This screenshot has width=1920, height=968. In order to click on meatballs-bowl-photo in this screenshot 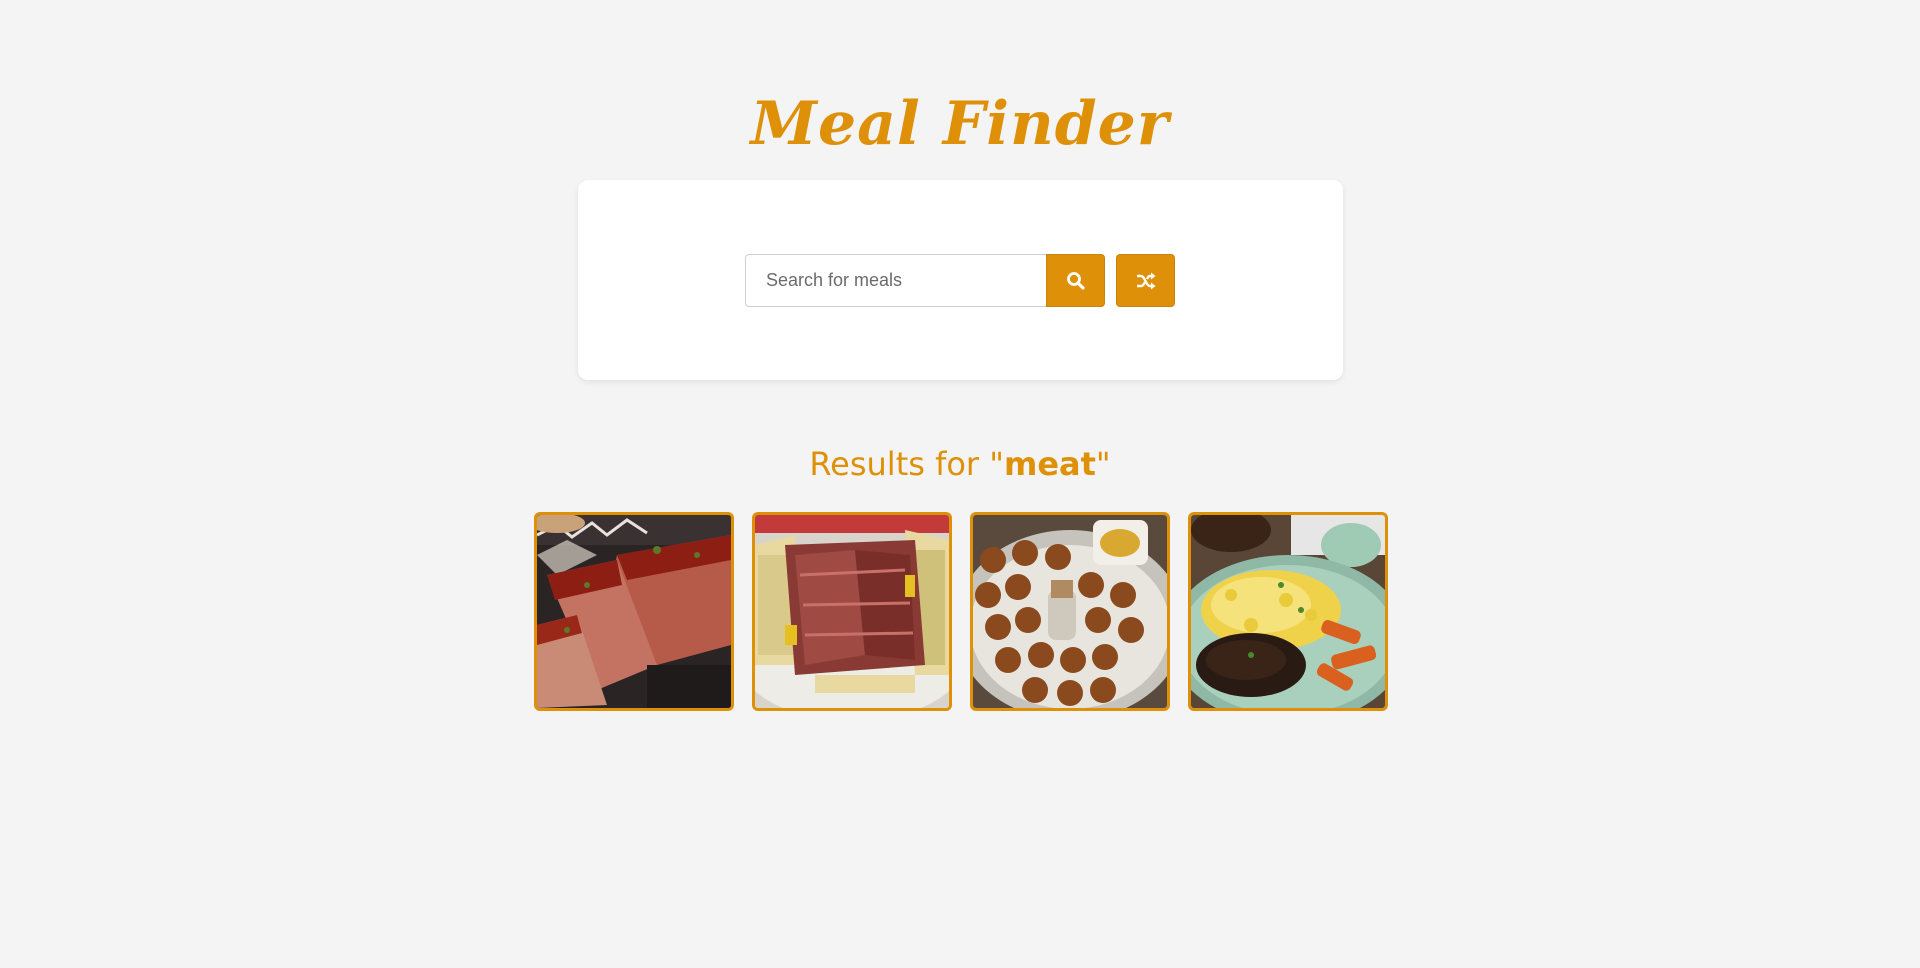, I will do `click(1070, 611)`.